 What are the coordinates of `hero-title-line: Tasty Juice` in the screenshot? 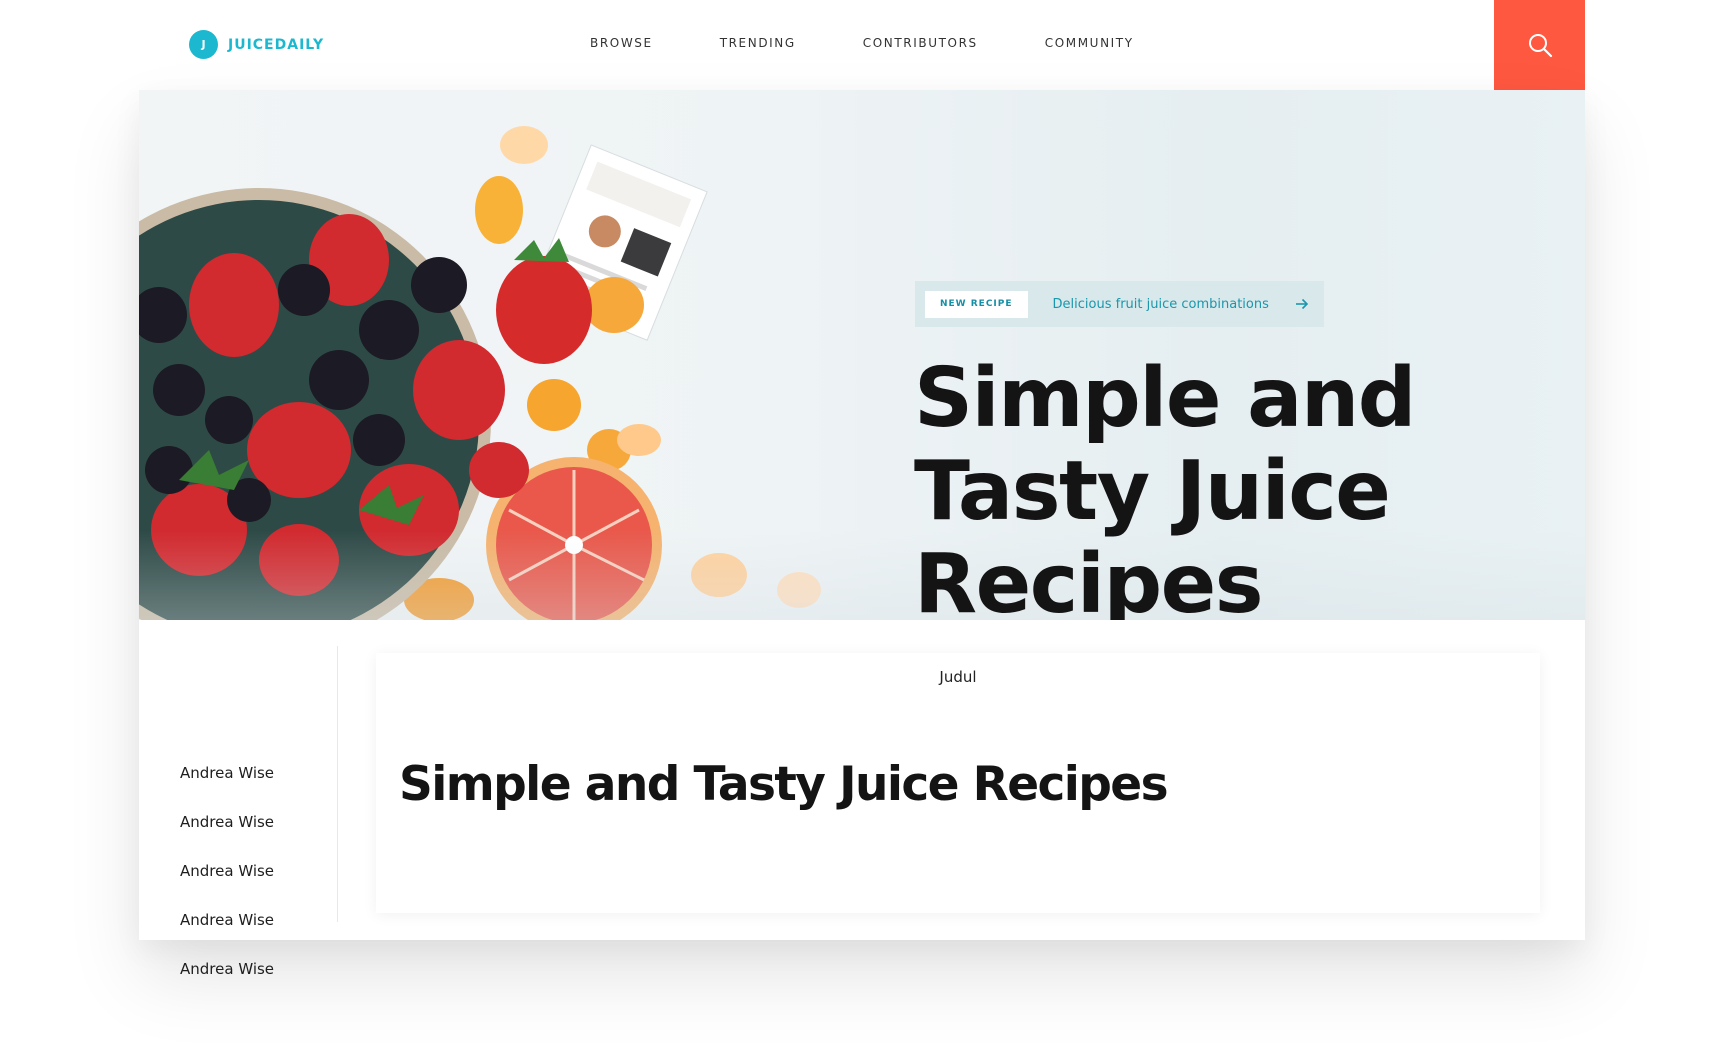 It's located at (1152, 491).